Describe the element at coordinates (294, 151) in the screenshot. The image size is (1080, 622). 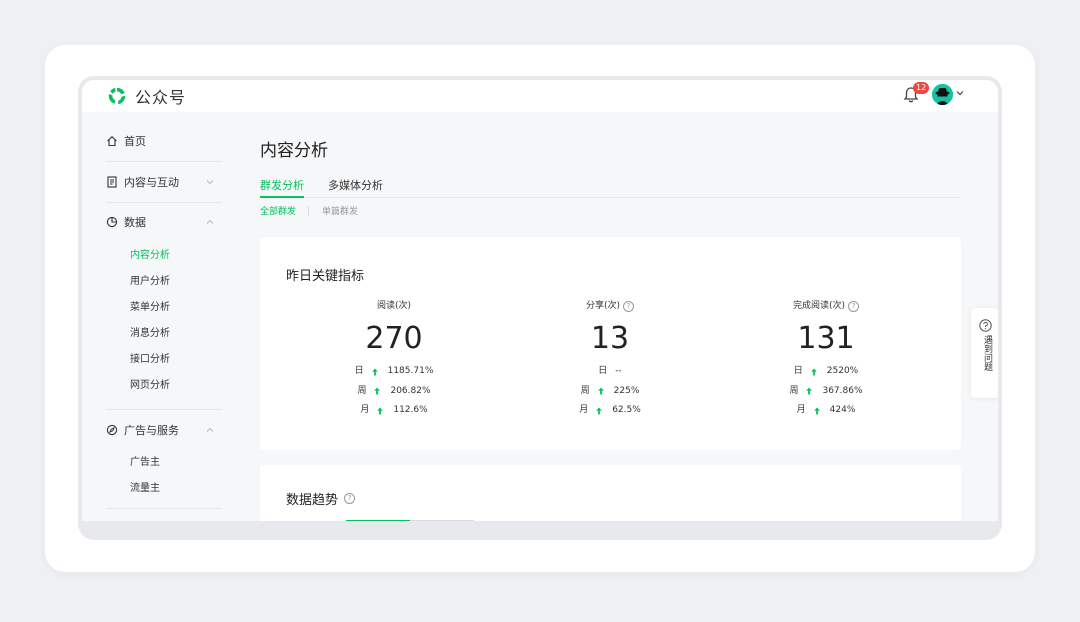
I see `page-title: 内容分析` at that location.